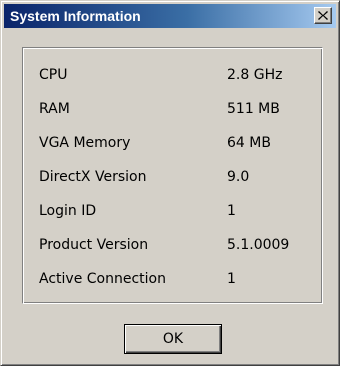 This screenshot has height=366, width=340. I want to click on info-value: 9.0, so click(238, 177).